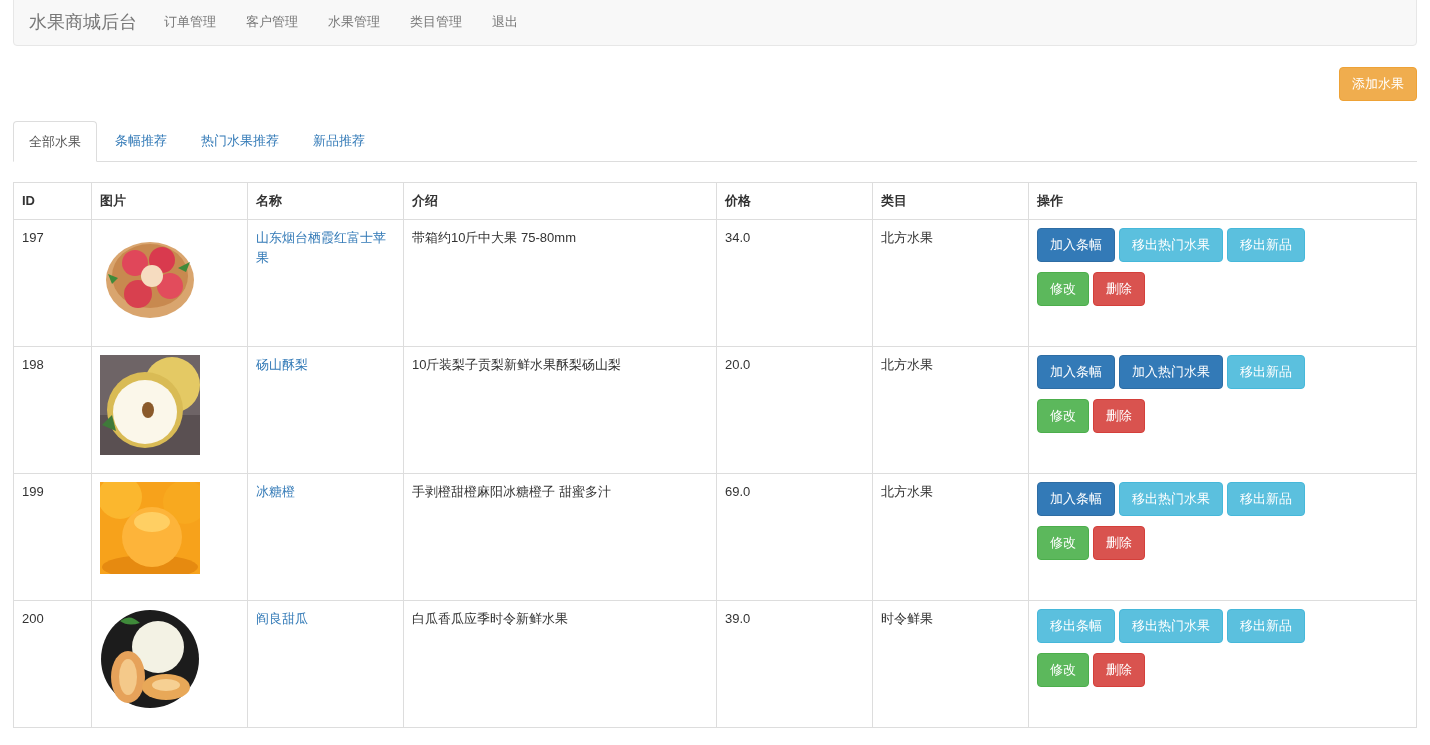  What do you see at coordinates (33, 491) in the screenshot?
I see `table-cell: 199` at bounding box center [33, 491].